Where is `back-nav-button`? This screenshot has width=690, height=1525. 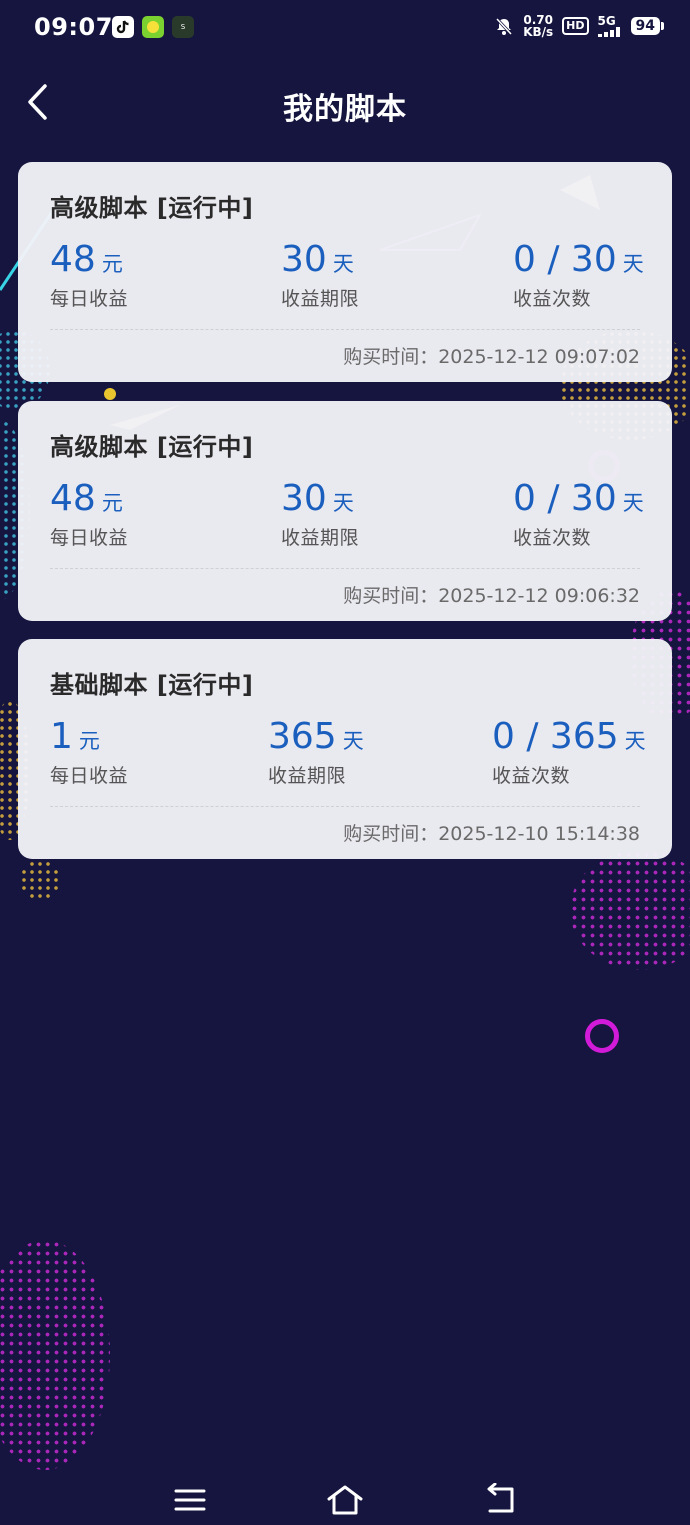
back-nav-button is located at coordinates (500, 1499).